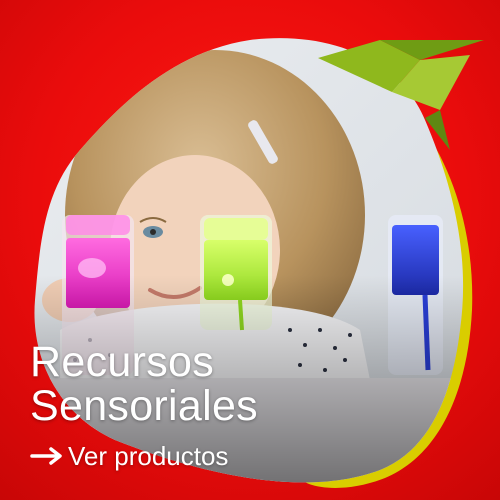 This screenshot has width=500, height=500. I want to click on title-line-2: Sensoriales, so click(144, 406).